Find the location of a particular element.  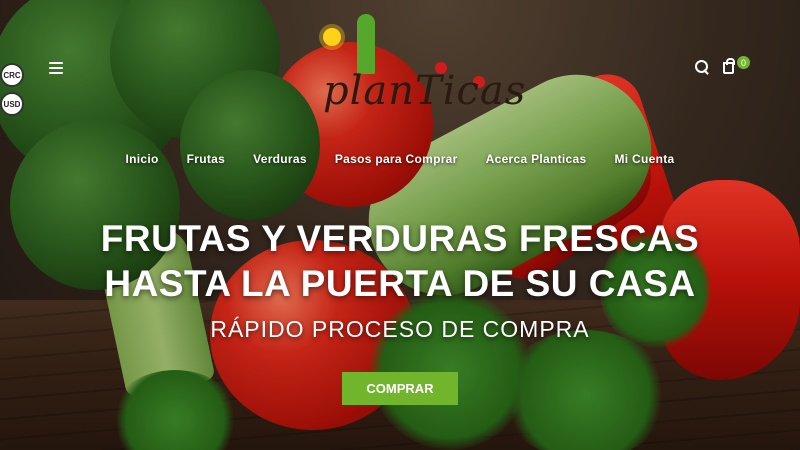

comprar-button: COMPRAR is located at coordinates (400, 388).